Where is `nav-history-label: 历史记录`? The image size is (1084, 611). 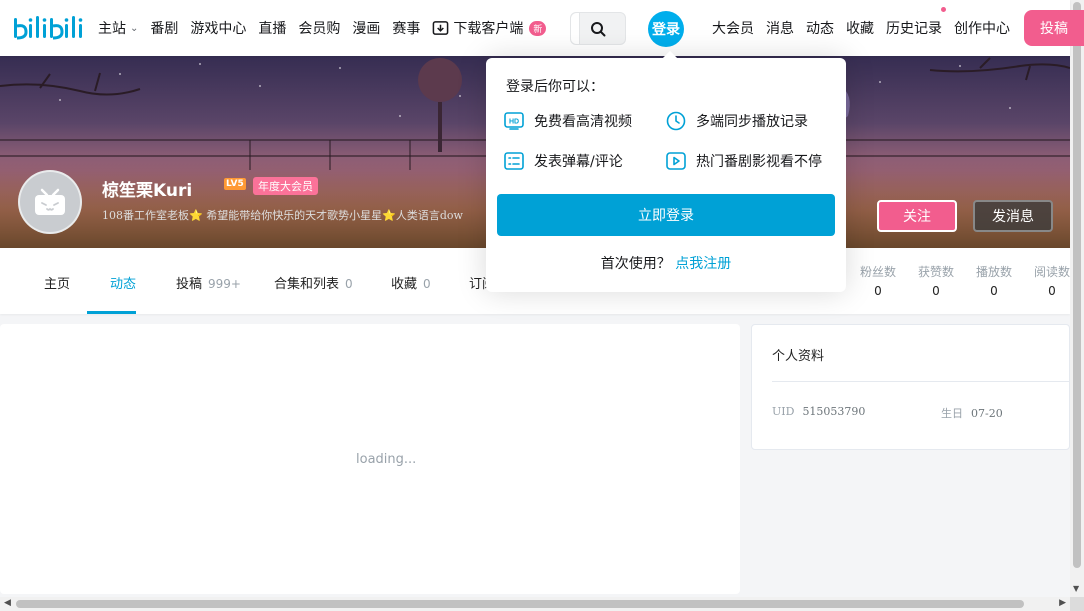
nav-history-label: 历史记录 is located at coordinates (914, 29).